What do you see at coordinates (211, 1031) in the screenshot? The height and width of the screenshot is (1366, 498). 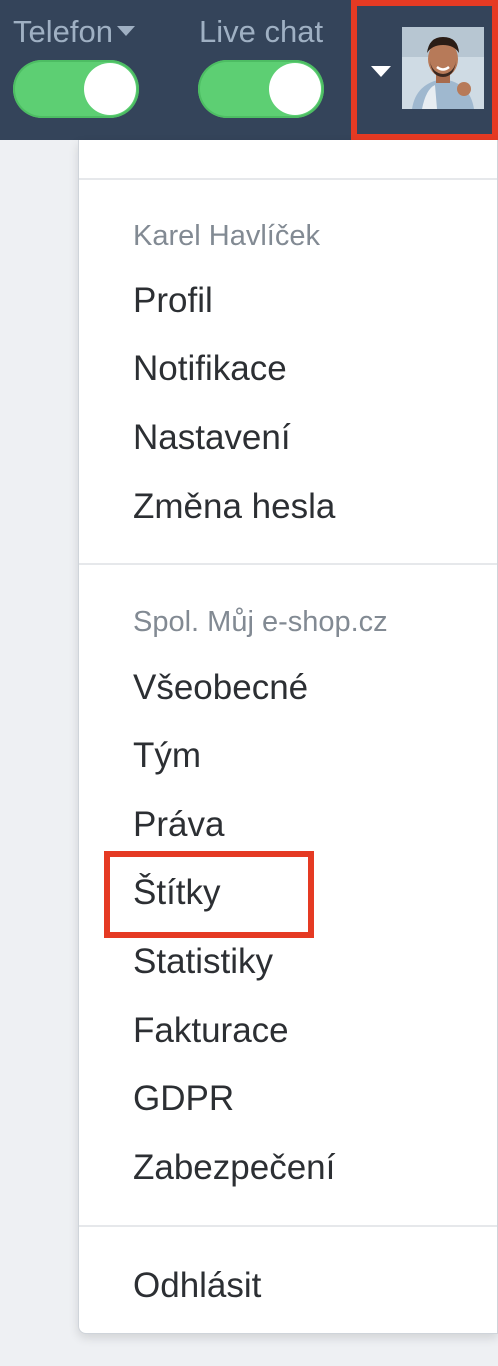 I see `menu-item-billing: Fakturace` at bounding box center [211, 1031].